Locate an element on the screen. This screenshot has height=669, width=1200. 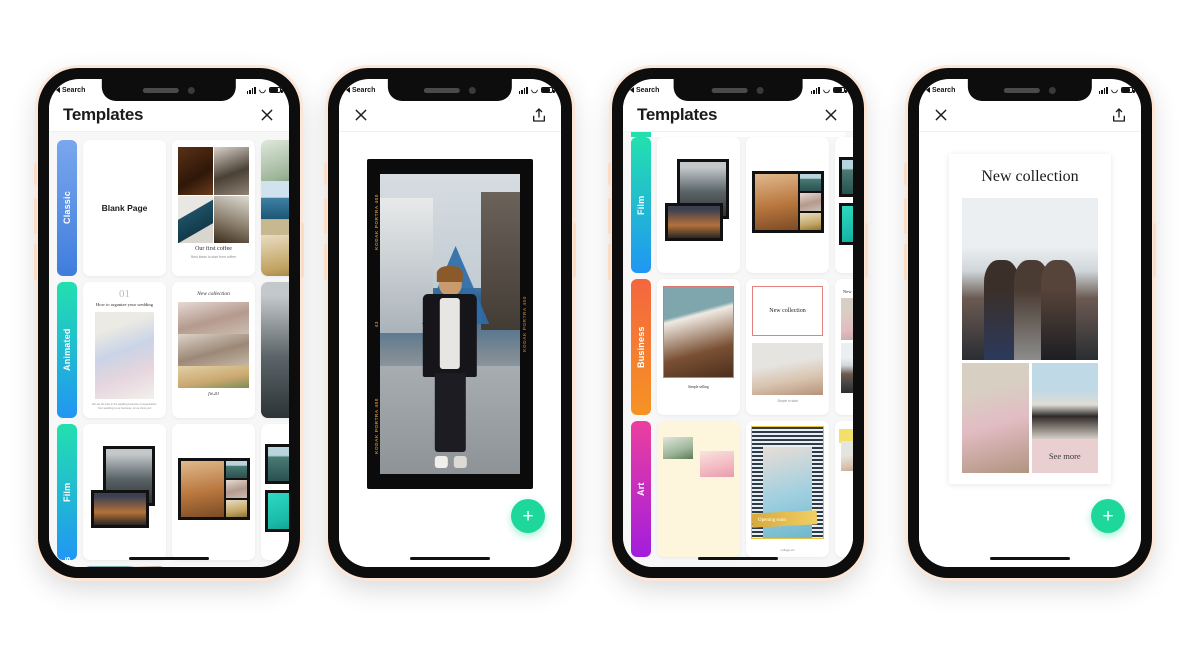
collection-preview: New collection See more + is located at coordinates (1030, 349).